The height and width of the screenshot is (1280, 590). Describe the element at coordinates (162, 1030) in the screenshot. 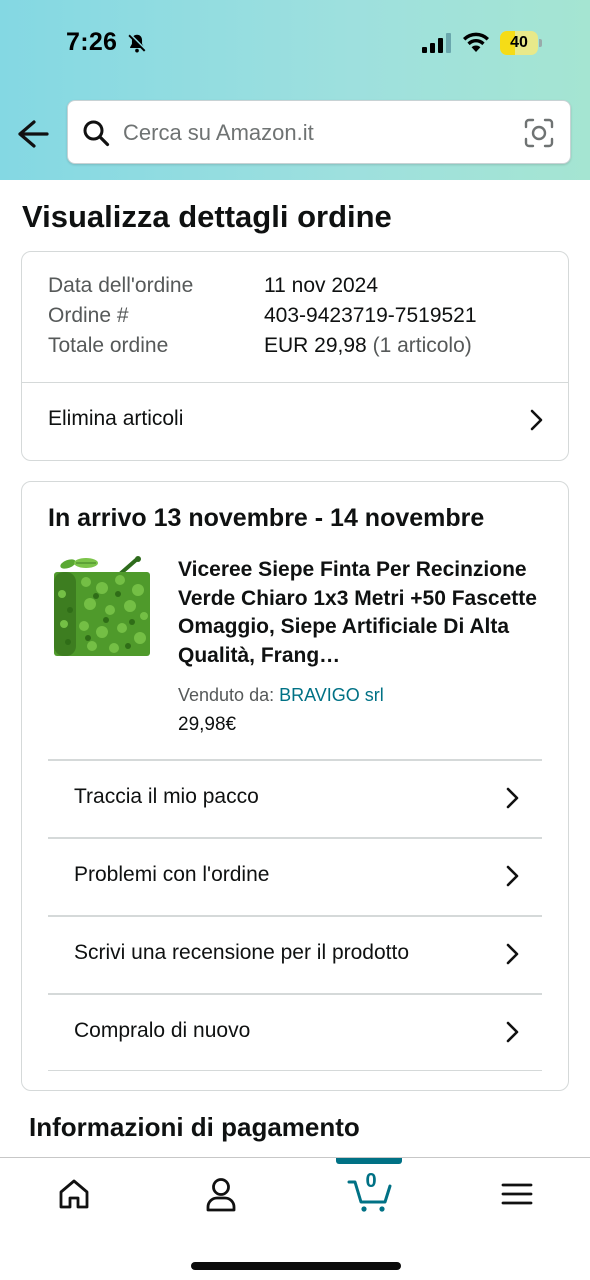

I see `action-label: Compralo di nuovo` at that location.